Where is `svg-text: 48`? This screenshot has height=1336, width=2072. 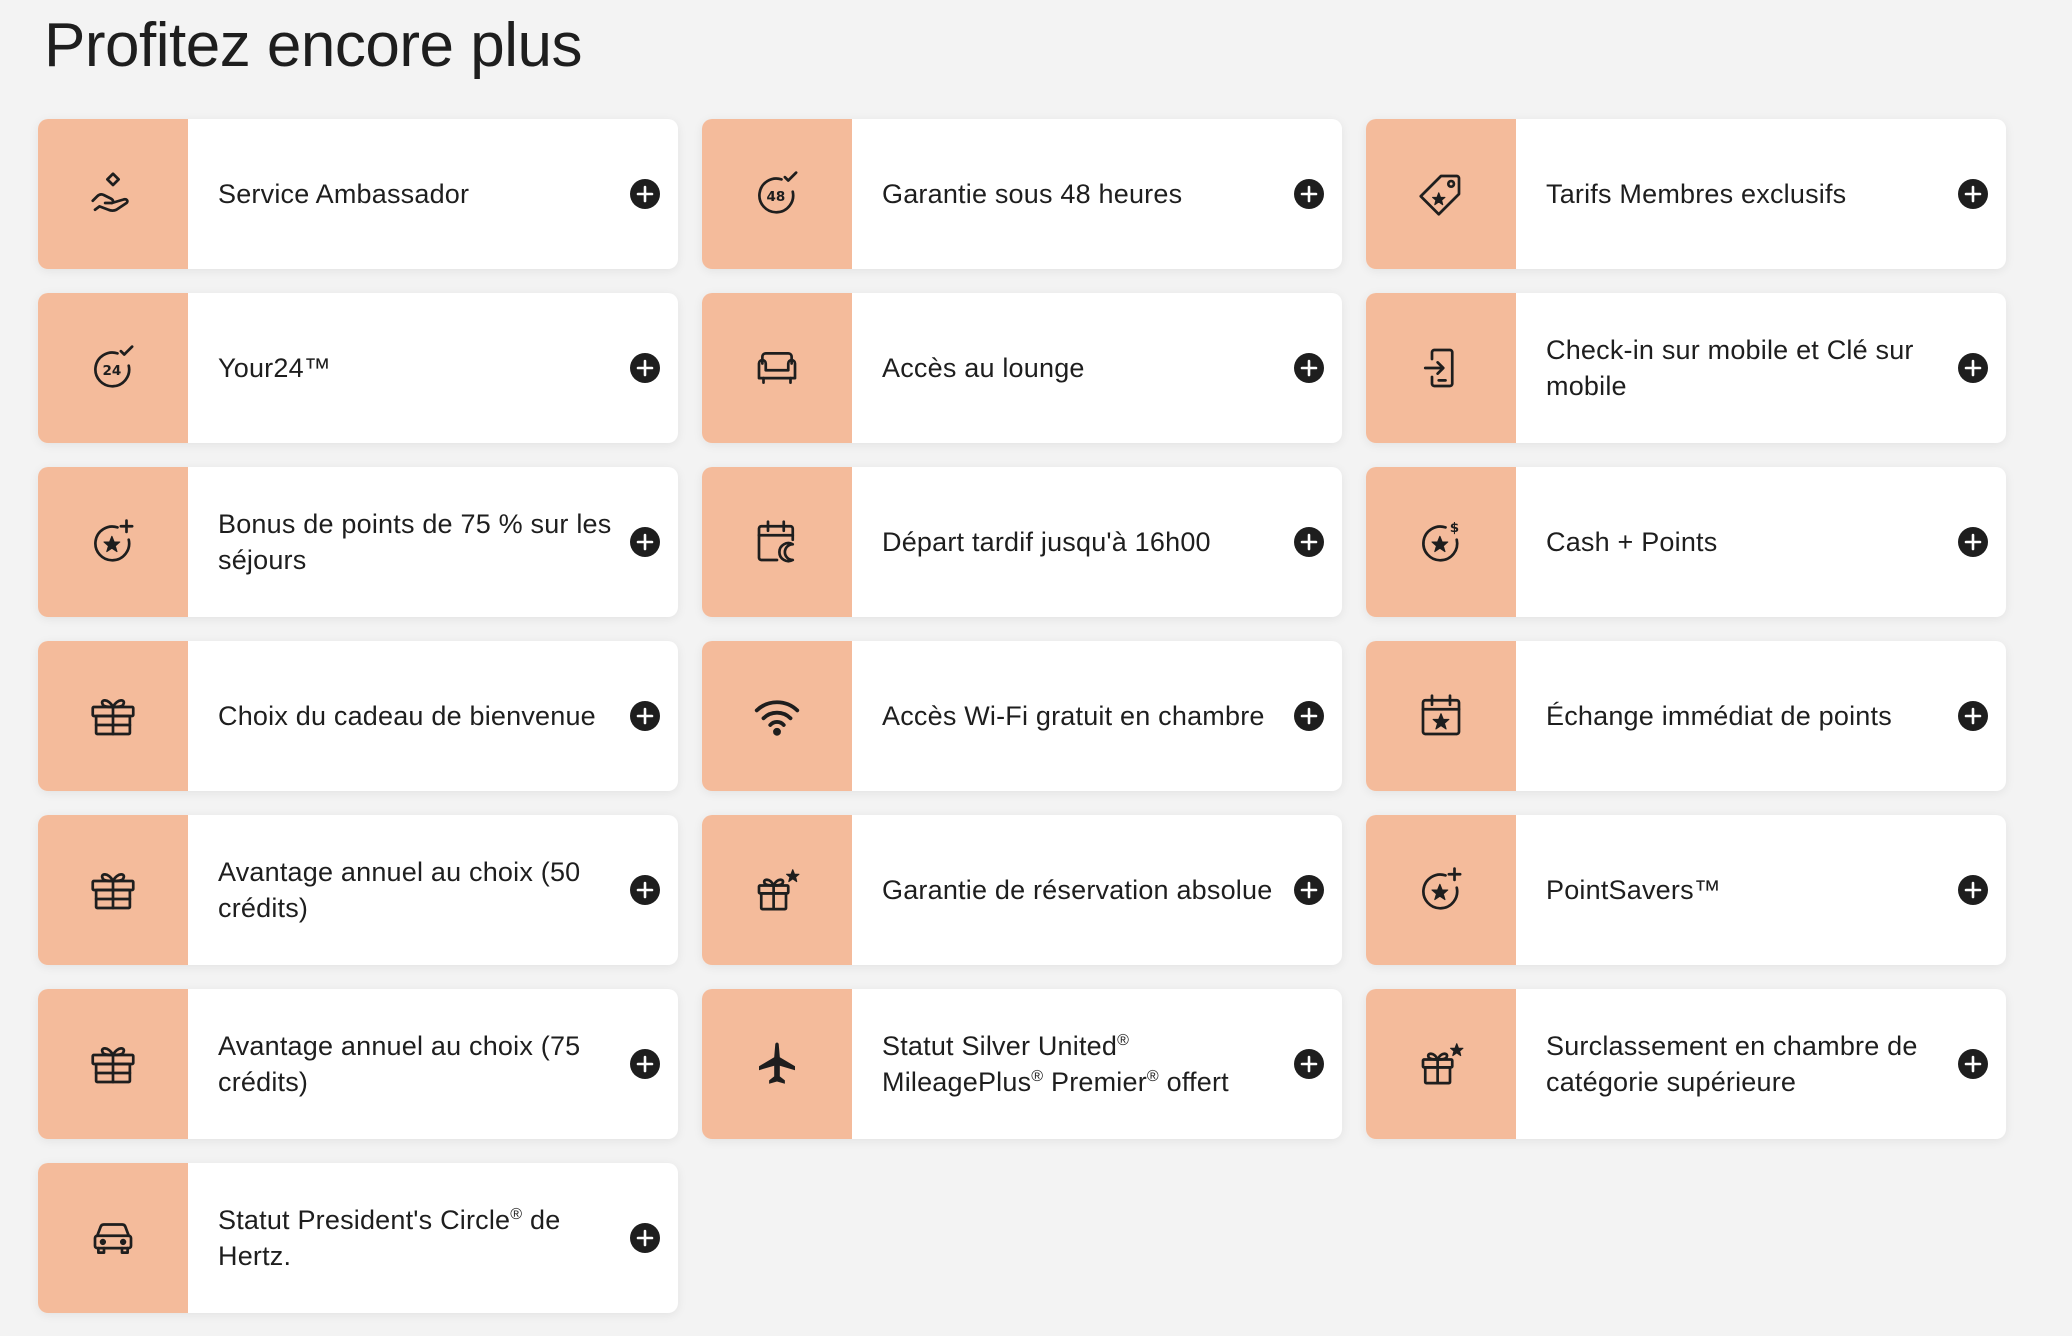
svg-text: 48 is located at coordinates (775, 197).